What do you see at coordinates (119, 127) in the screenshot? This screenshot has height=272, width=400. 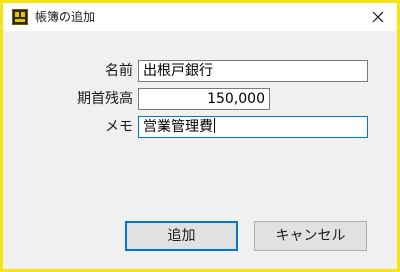 I see `memo-label: メモ` at bounding box center [119, 127].